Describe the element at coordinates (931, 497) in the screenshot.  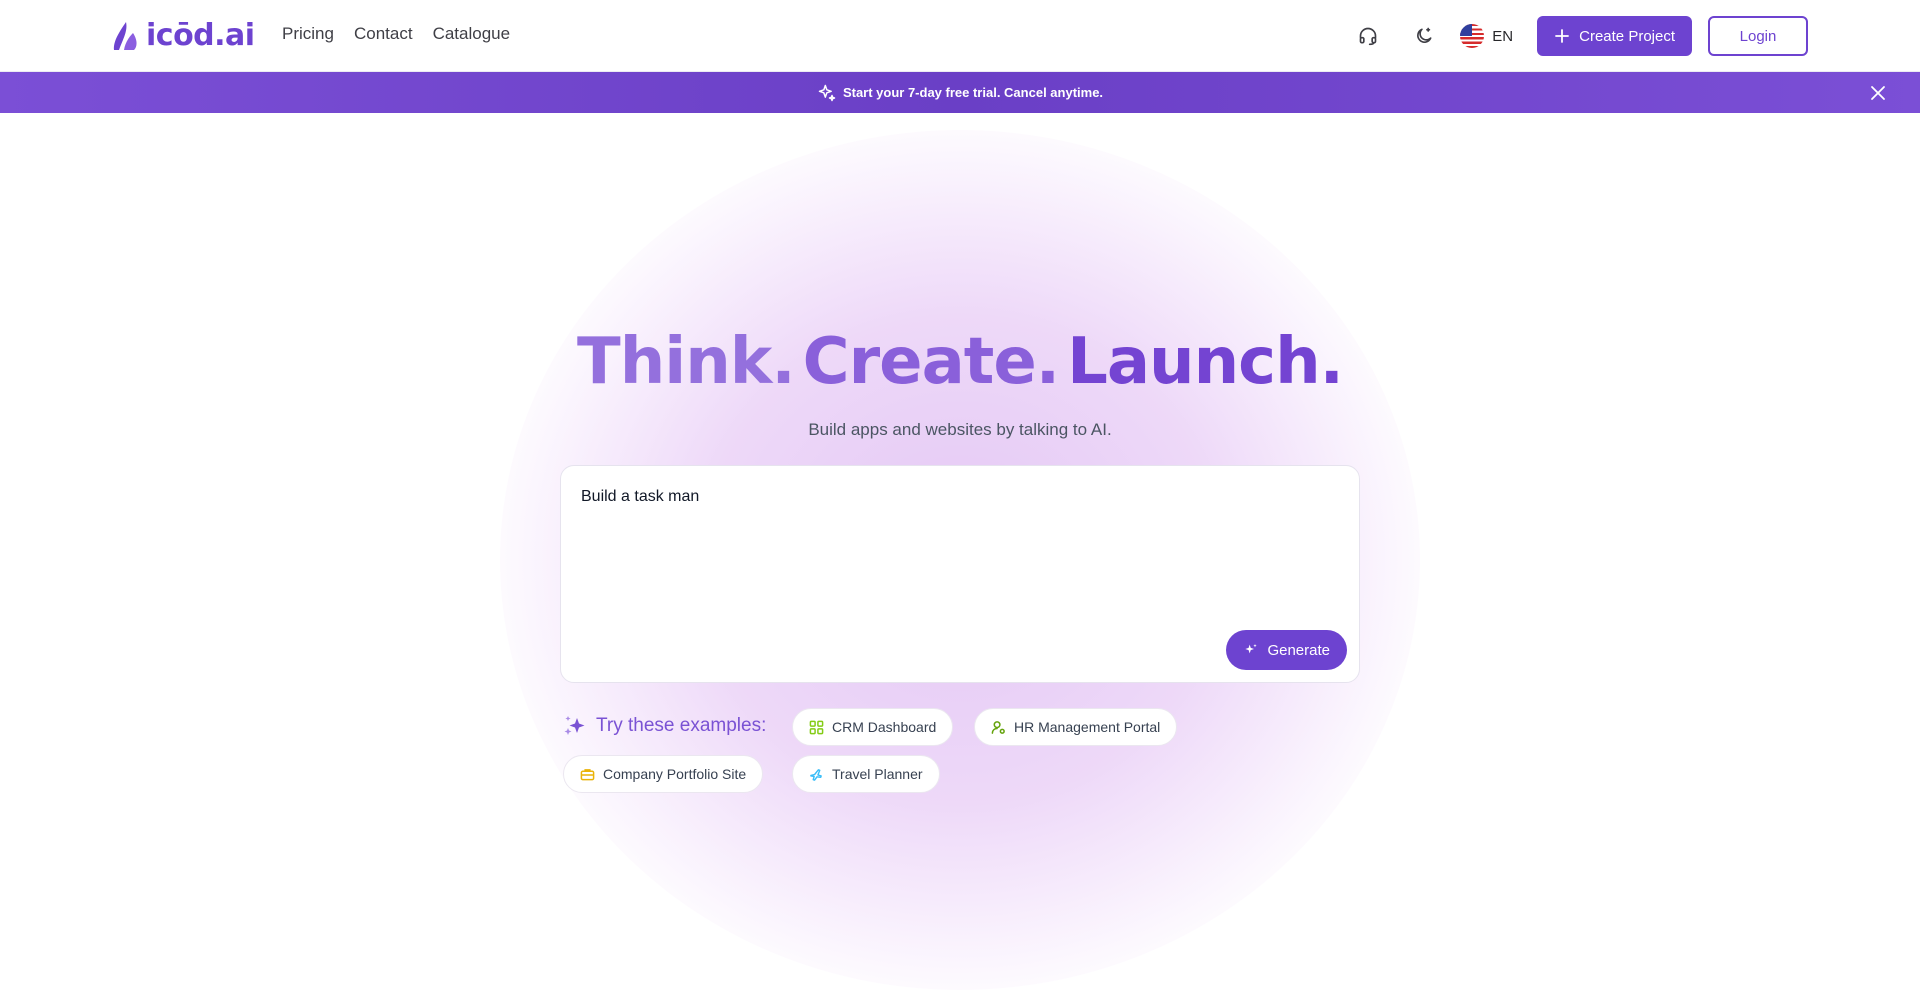
I see `prompt-input` at that location.